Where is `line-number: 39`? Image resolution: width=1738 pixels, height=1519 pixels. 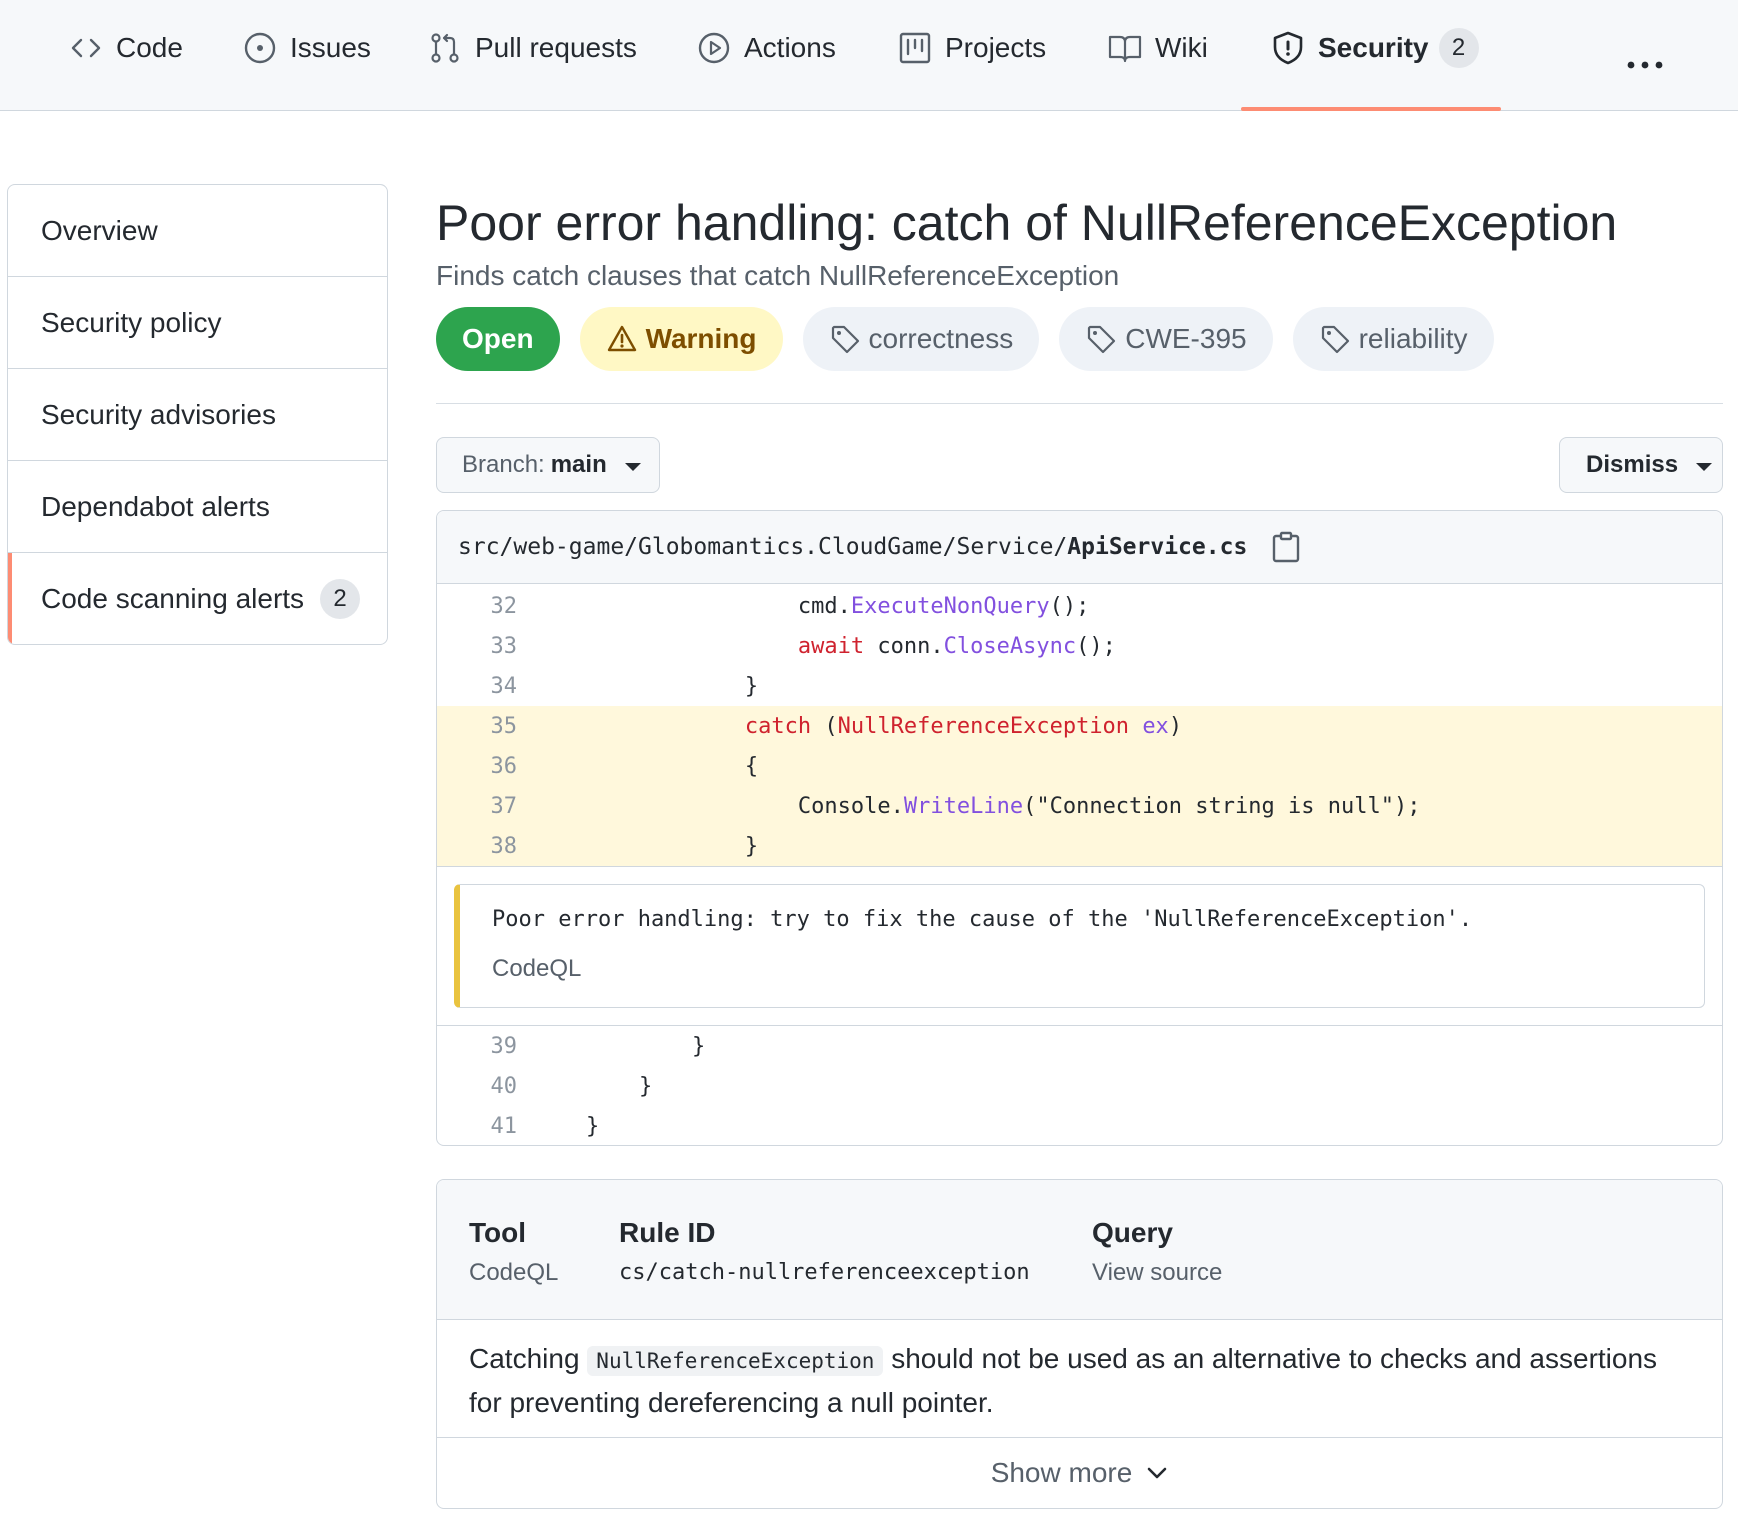
line-number: 39 is located at coordinates (477, 1046).